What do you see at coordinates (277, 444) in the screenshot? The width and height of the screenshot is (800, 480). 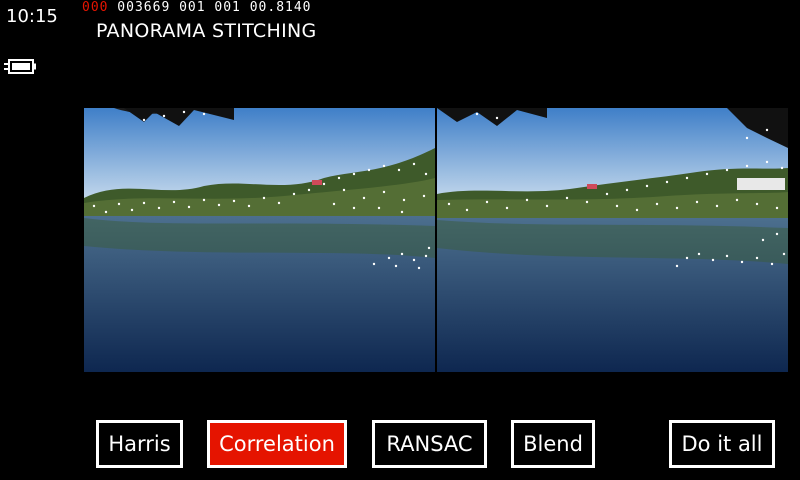 I see `correlation-button: Correlation` at bounding box center [277, 444].